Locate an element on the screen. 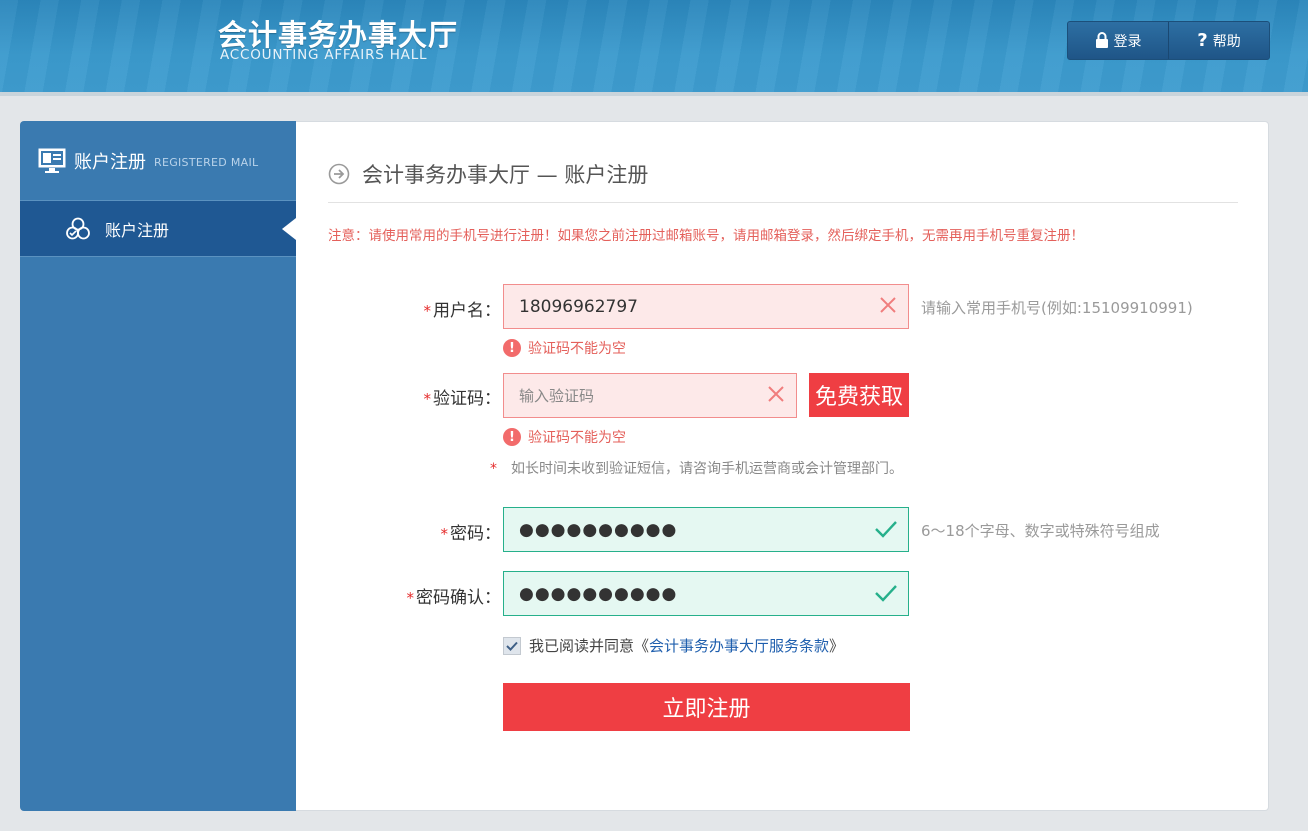 This screenshot has width=1308, height=831. username-field-box is located at coordinates (706, 306).